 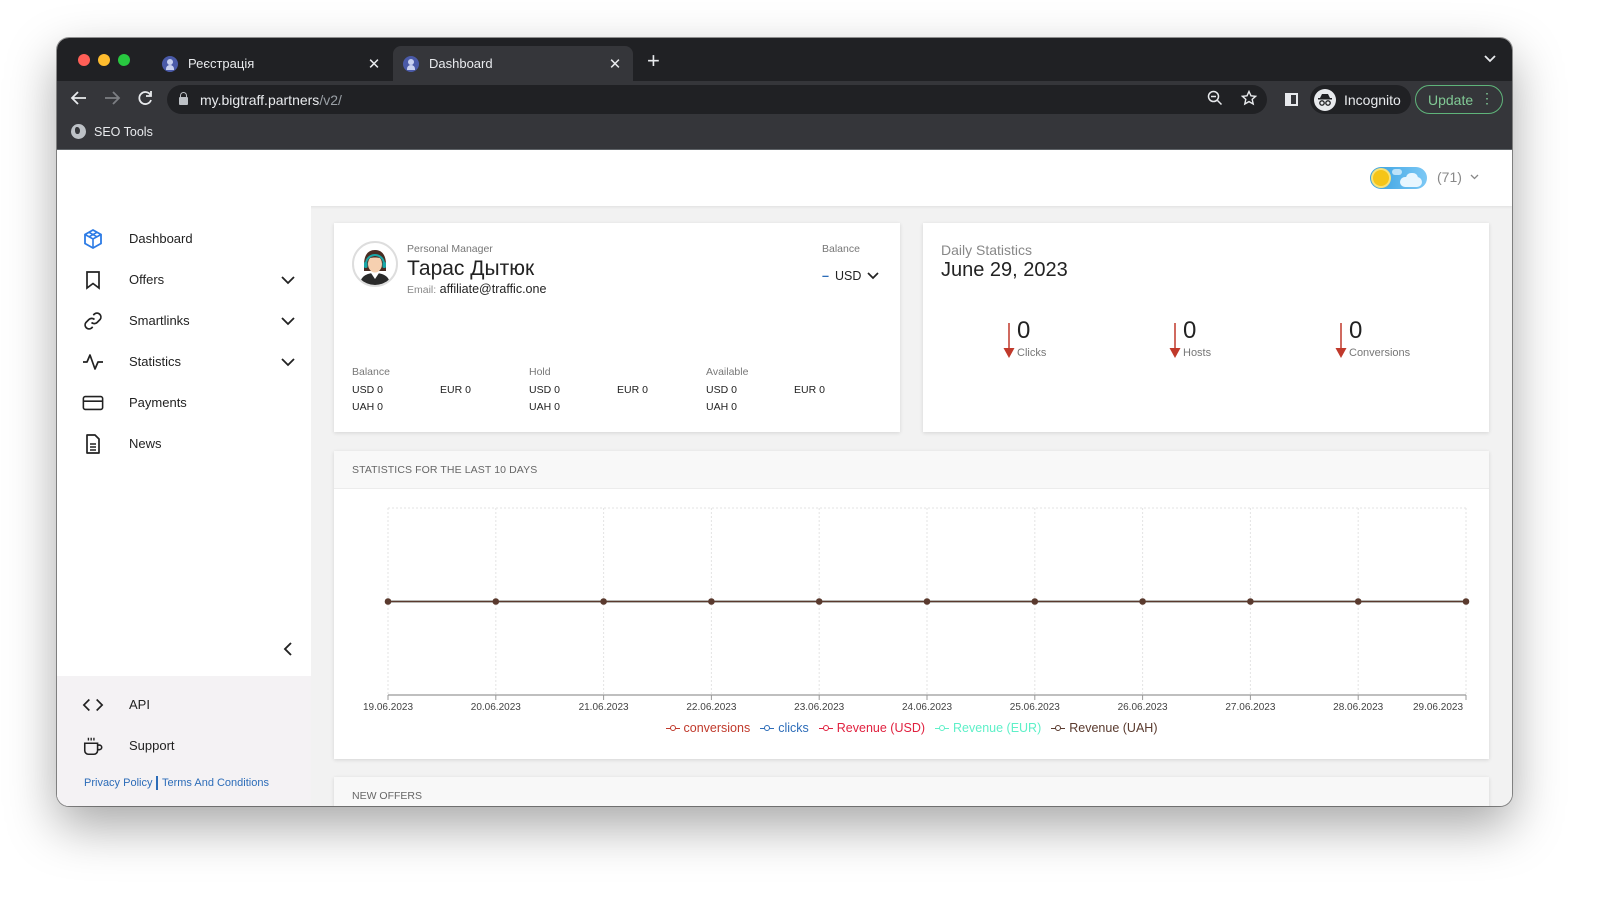 I want to click on sidebar-item-news: News, so click(x=184, y=443).